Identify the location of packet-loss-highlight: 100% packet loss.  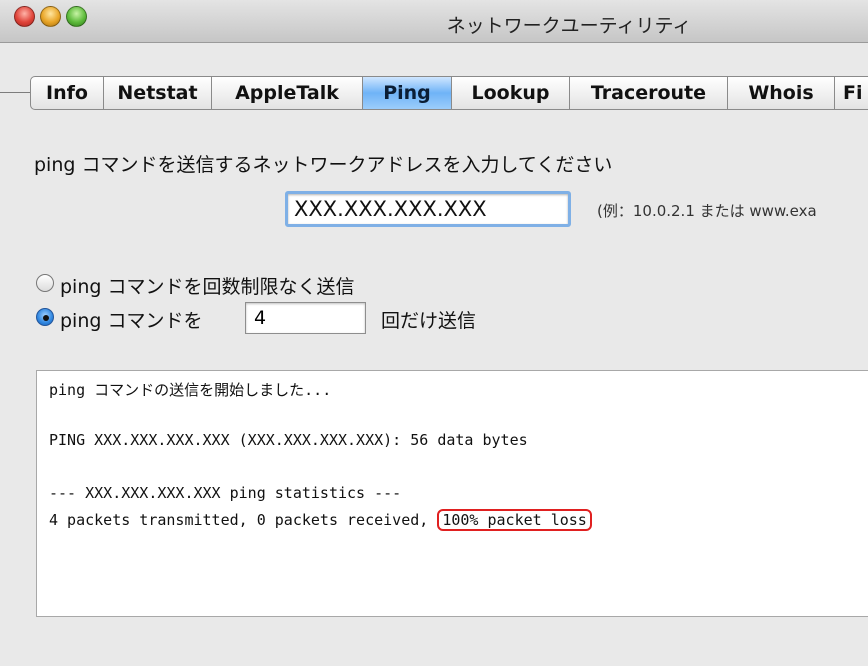
(514, 520).